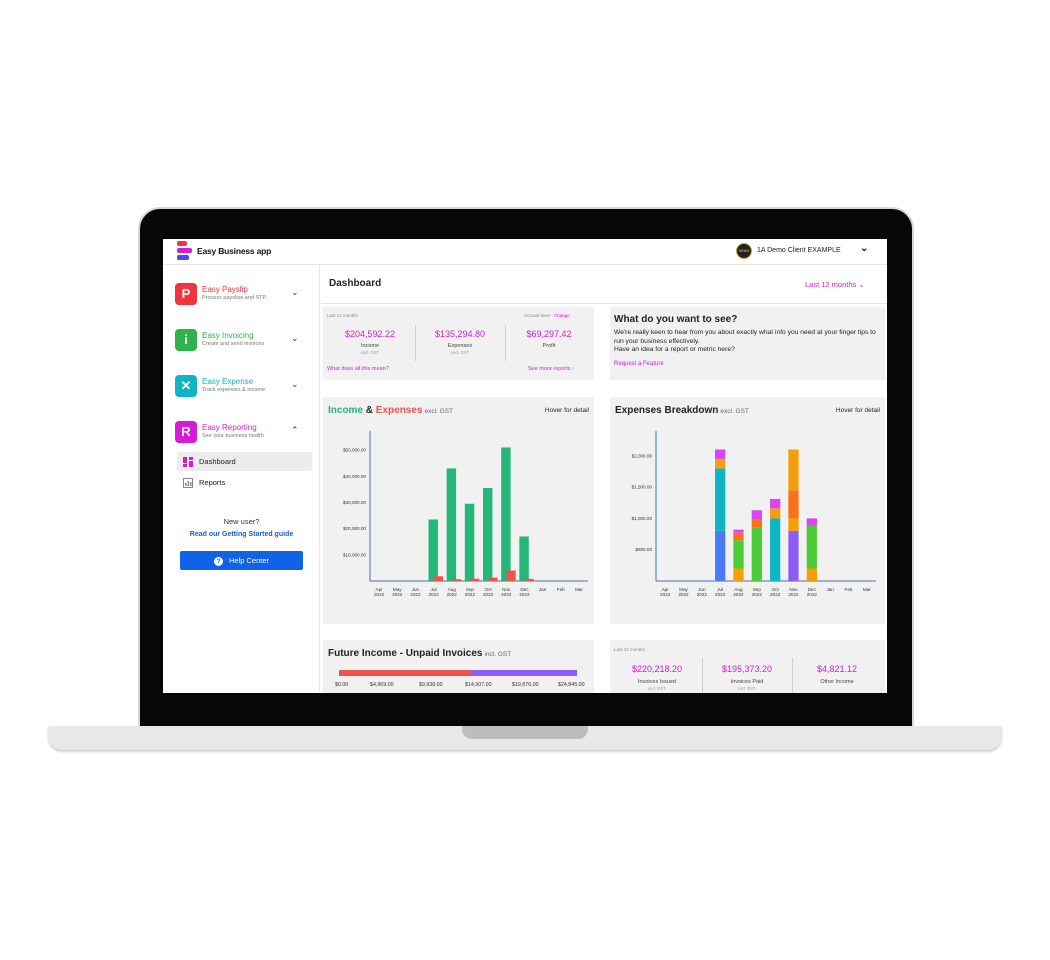 The width and height of the screenshot is (1050, 960). What do you see at coordinates (549, 346) in the screenshot?
I see `profit-label: Profit` at bounding box center [549, 346].